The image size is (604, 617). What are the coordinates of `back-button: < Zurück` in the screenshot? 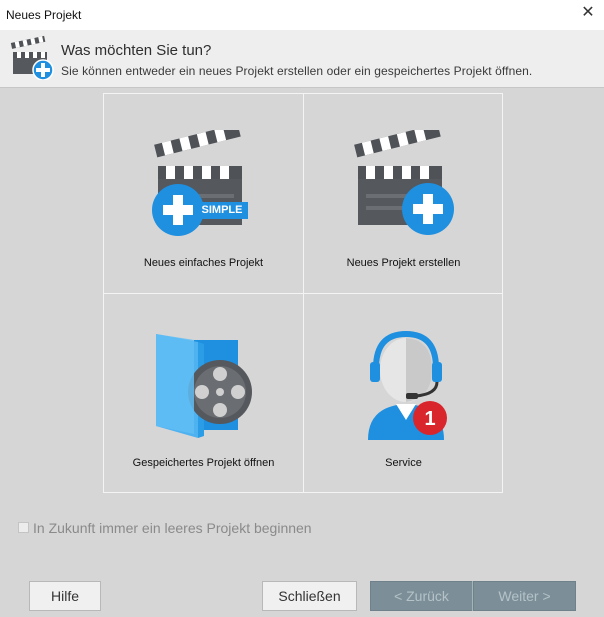 It's located at (421, 596).